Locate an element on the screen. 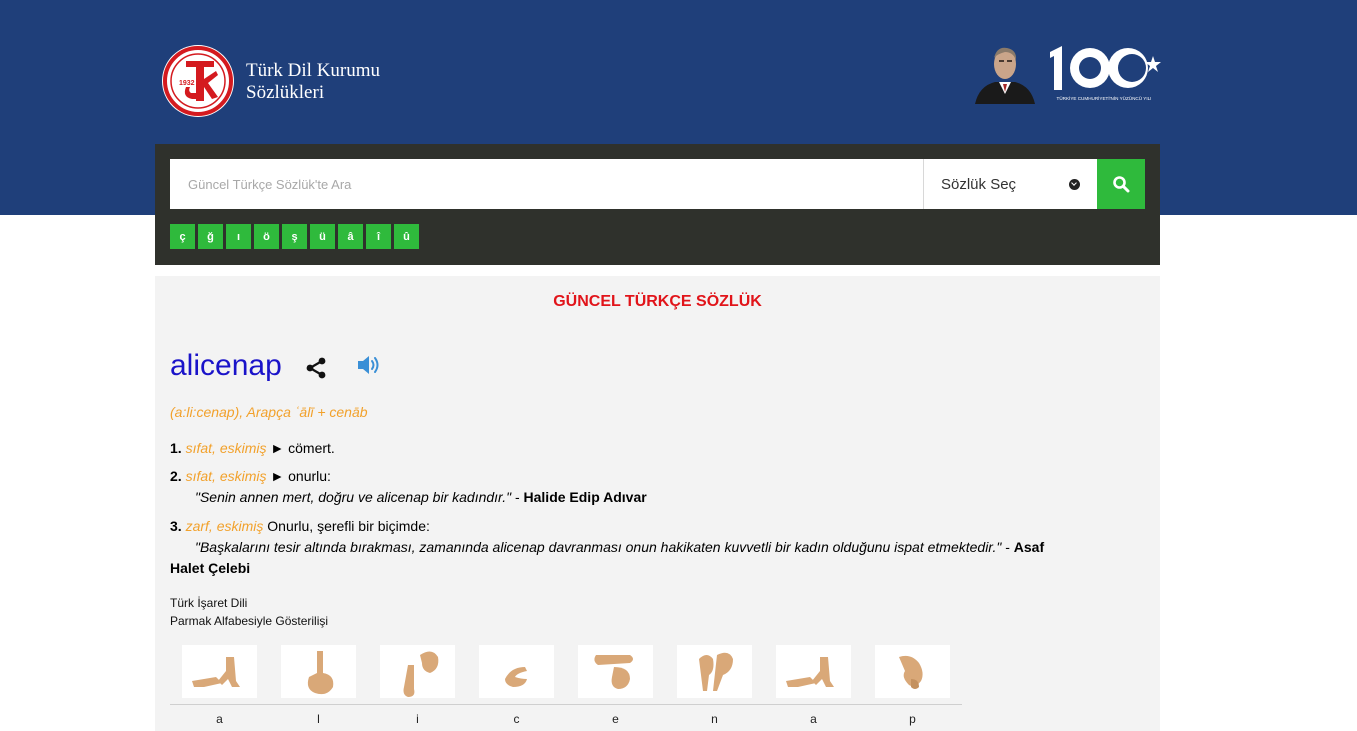  search-panel: Sözlük Seç ç ğ ı ö ş ü â î û is located at coordinates (657, 204).